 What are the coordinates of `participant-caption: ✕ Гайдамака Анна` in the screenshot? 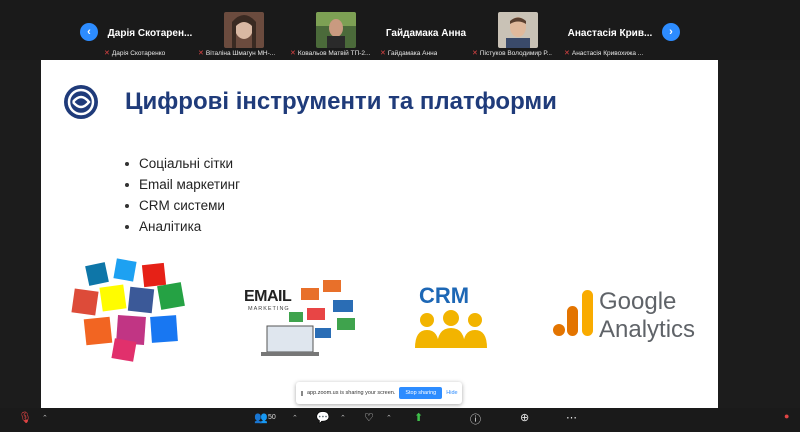 It's located at (408, 53).